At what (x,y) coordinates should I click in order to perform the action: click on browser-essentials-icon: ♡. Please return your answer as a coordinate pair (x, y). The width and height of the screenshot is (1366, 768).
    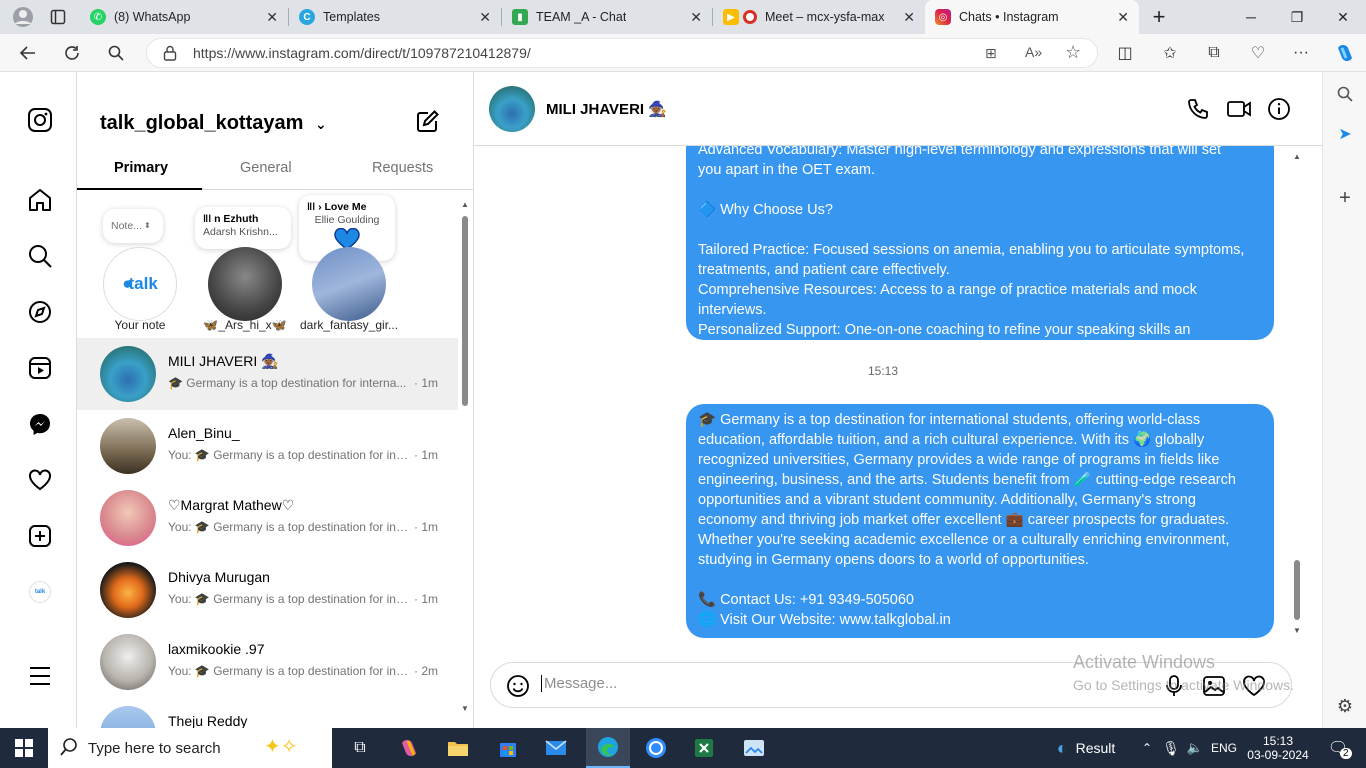
    Looking at the image, I should click on (1258, 53).